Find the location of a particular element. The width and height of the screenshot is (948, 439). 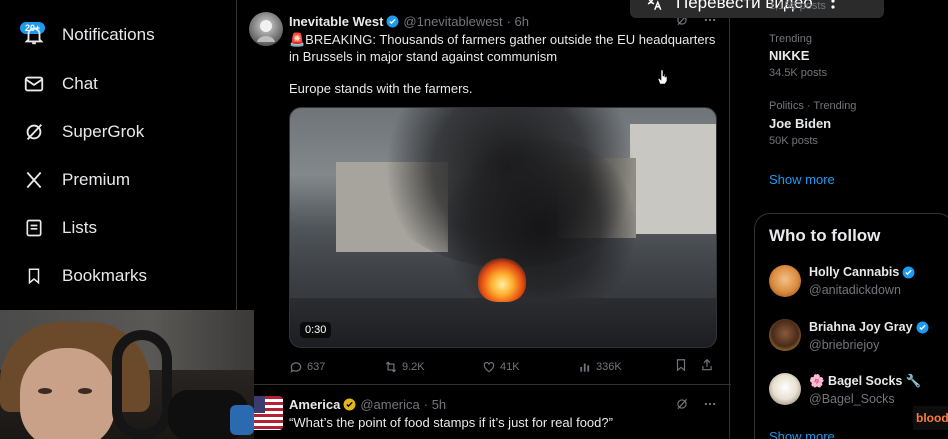

bell-icon is located at coordinates (34, 35).